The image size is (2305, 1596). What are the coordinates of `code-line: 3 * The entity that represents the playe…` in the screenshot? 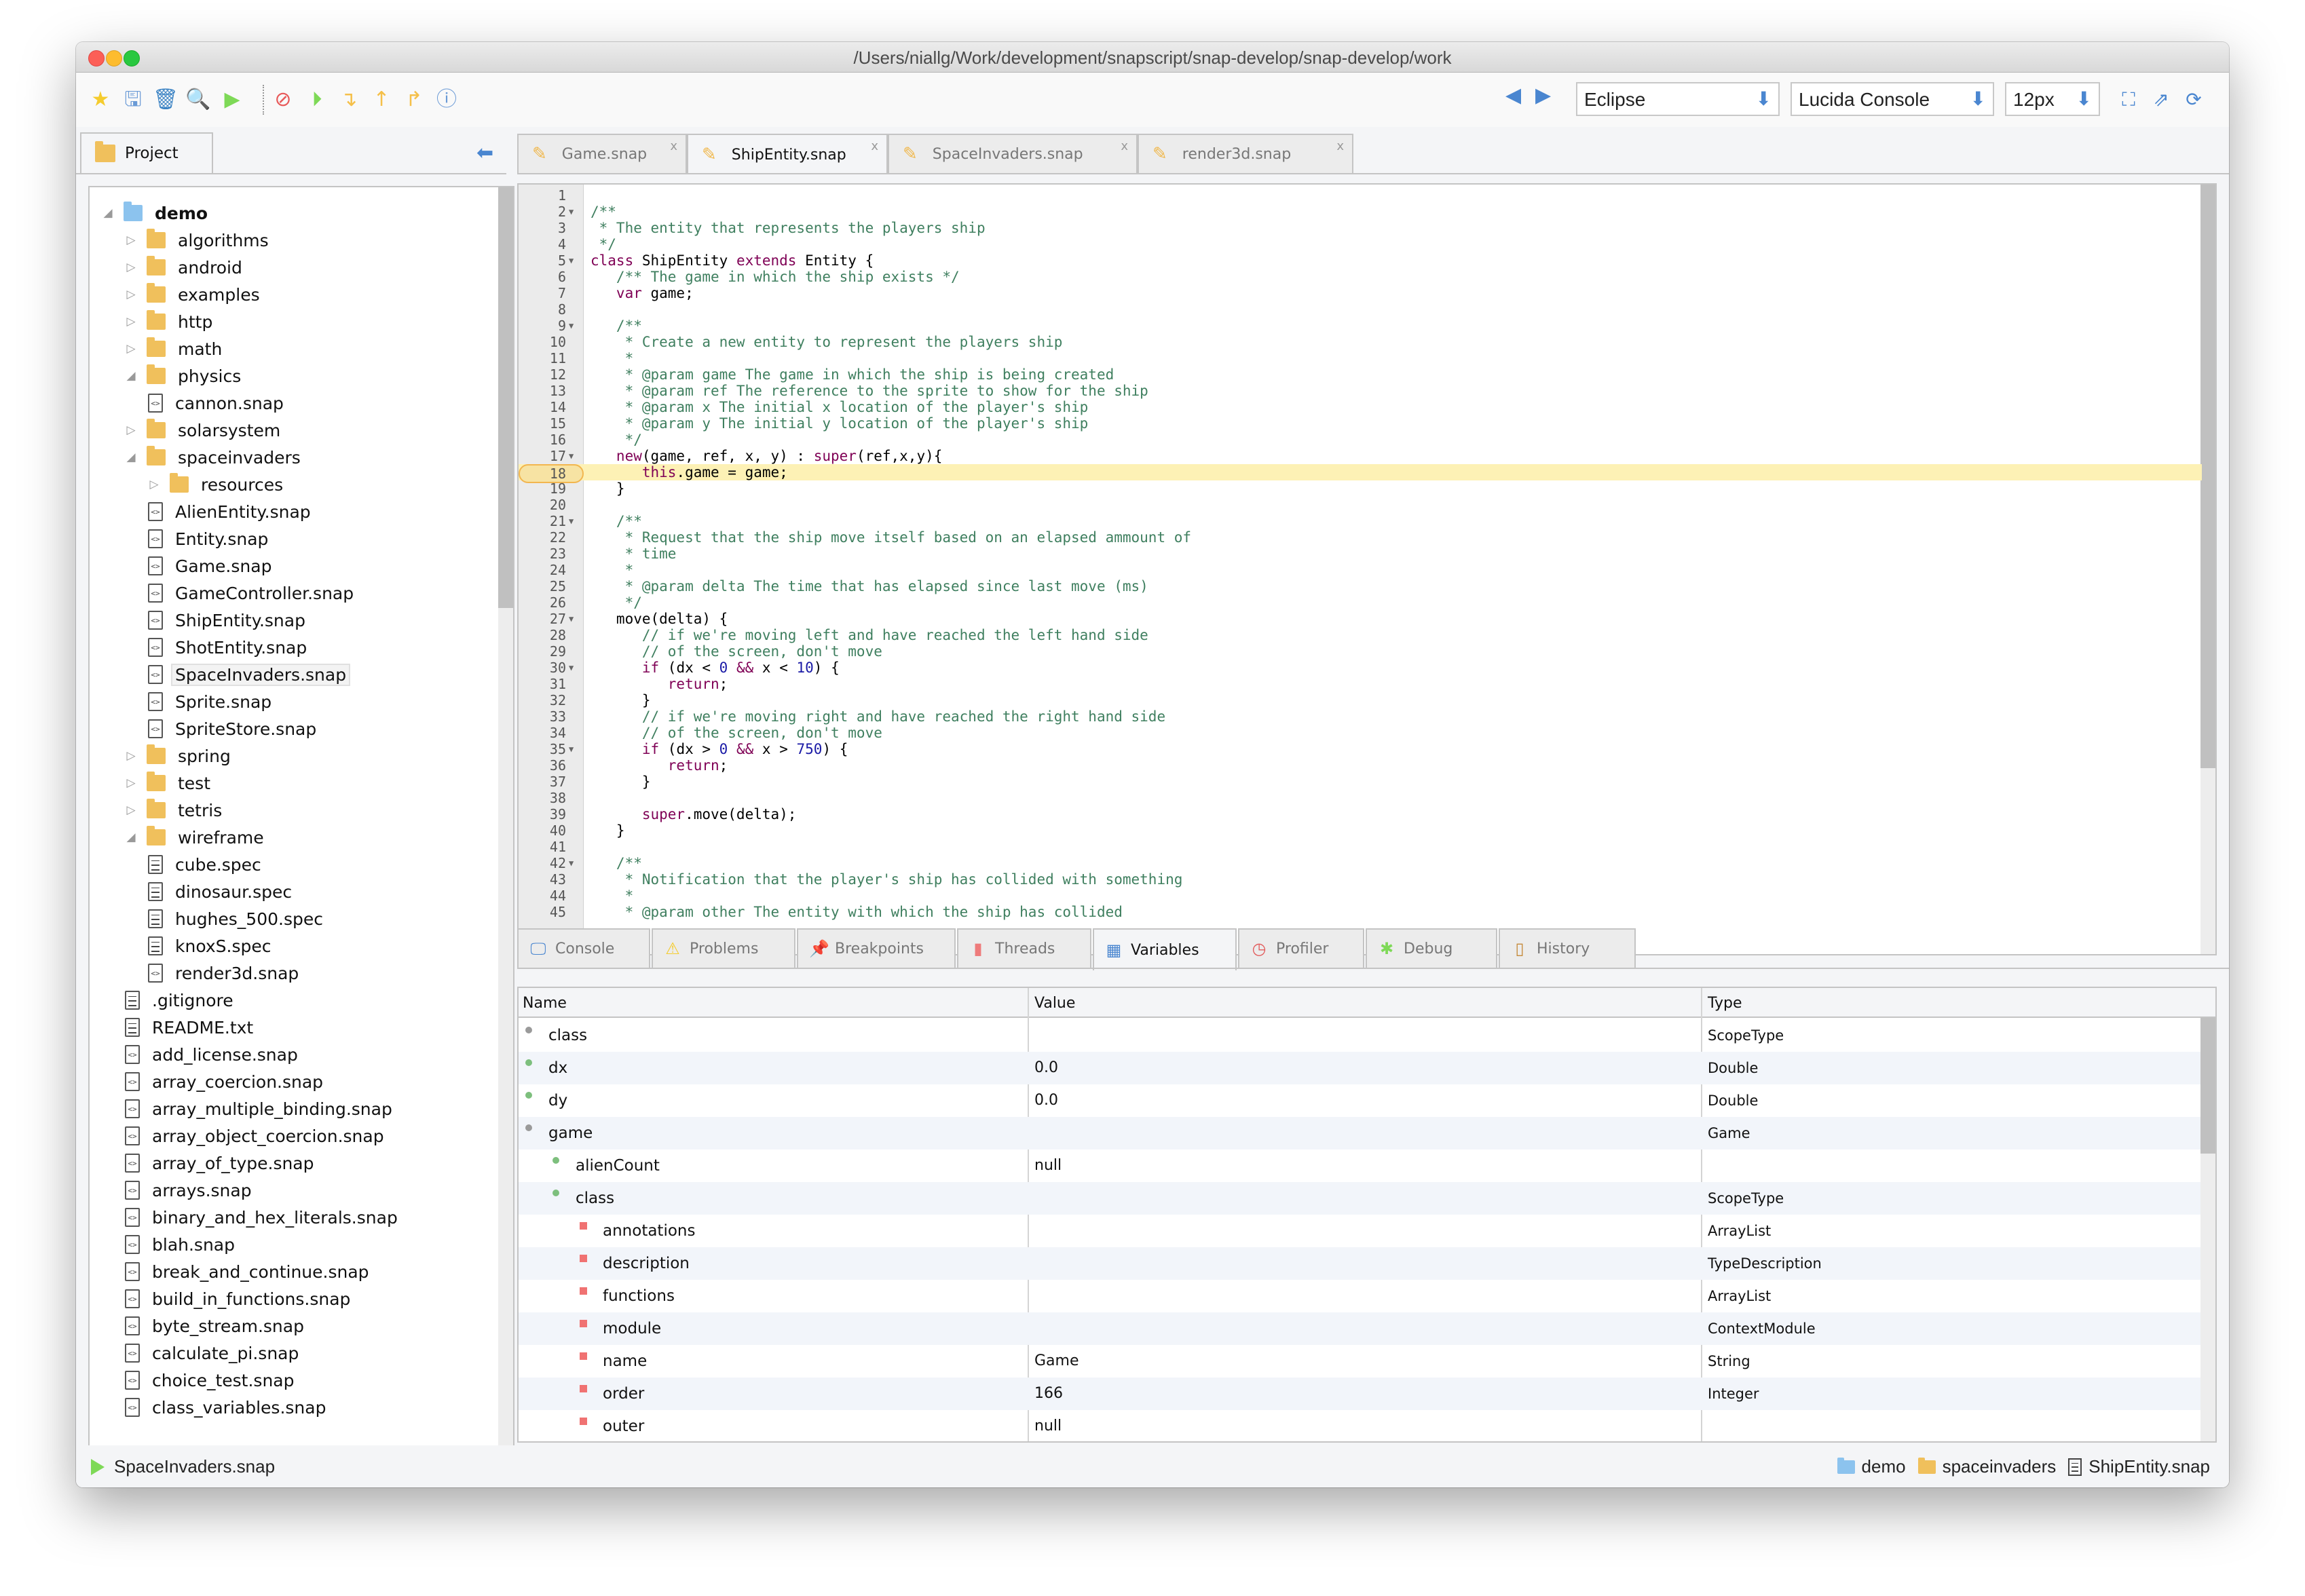 It's located at (1360, 228).